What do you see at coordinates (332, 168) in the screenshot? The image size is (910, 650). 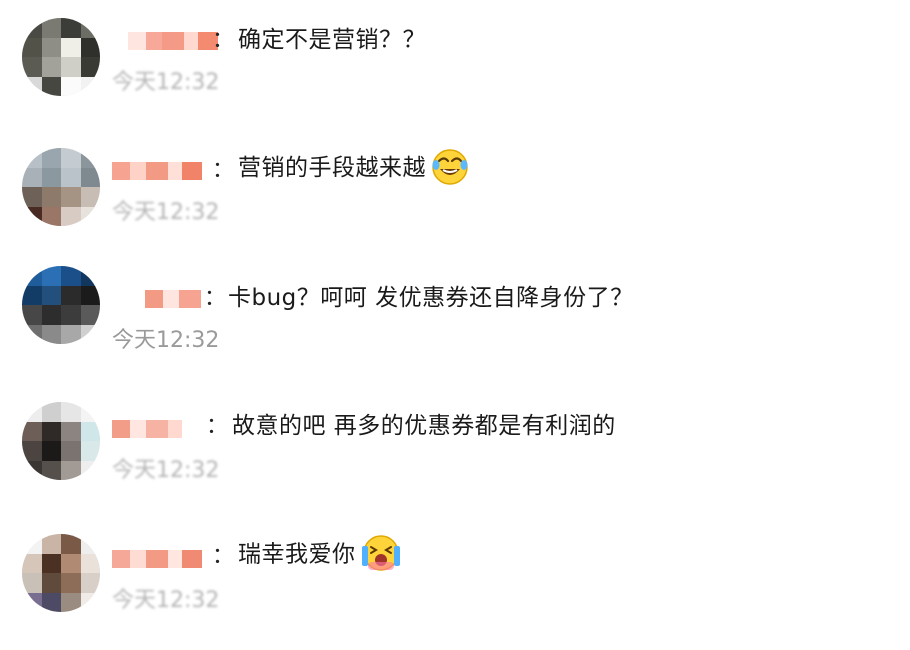 I see `comment-text-content: 营销的手段越来越` at bounding box center [332, 168].